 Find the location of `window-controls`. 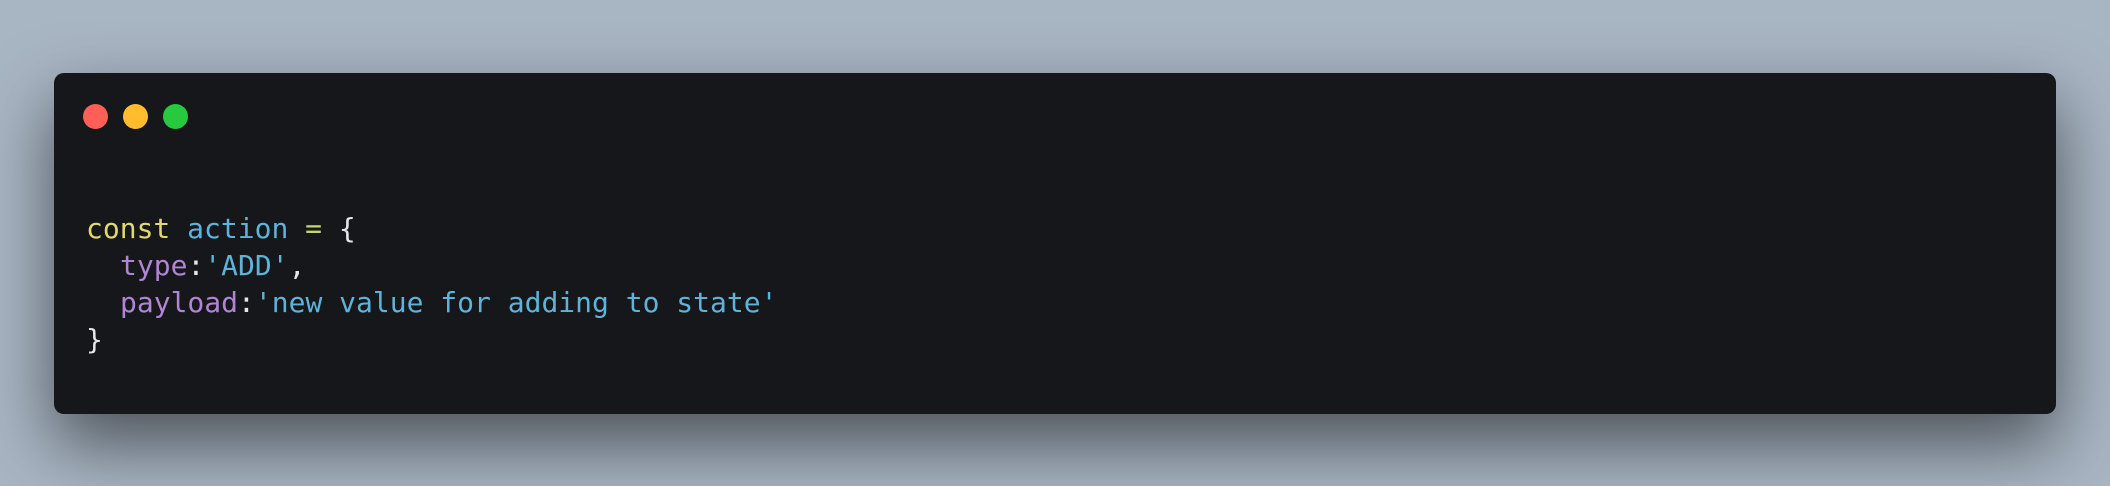

window-controls is located at coordinates (135, 116).